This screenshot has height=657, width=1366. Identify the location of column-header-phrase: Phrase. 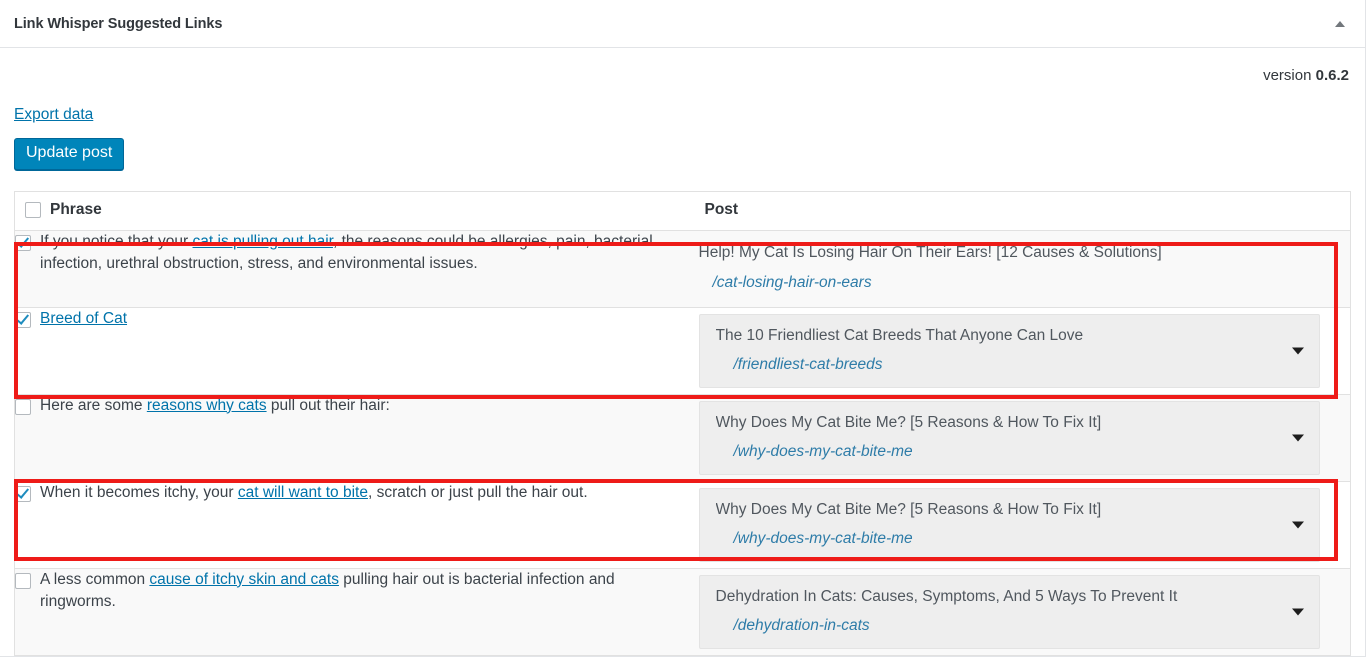
(354, 211).